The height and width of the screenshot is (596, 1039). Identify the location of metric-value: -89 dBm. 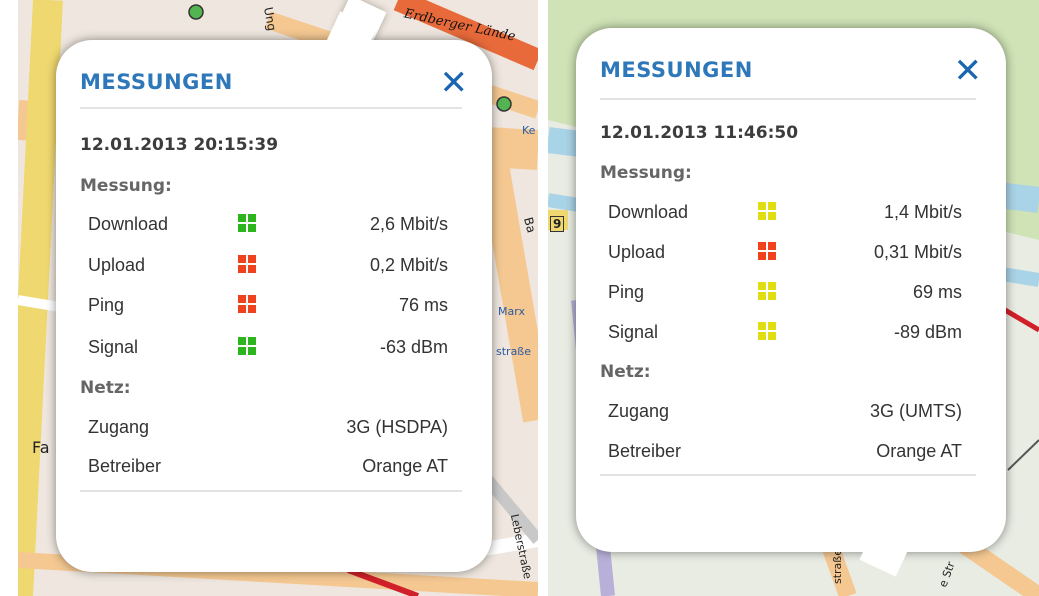
(927, 332).